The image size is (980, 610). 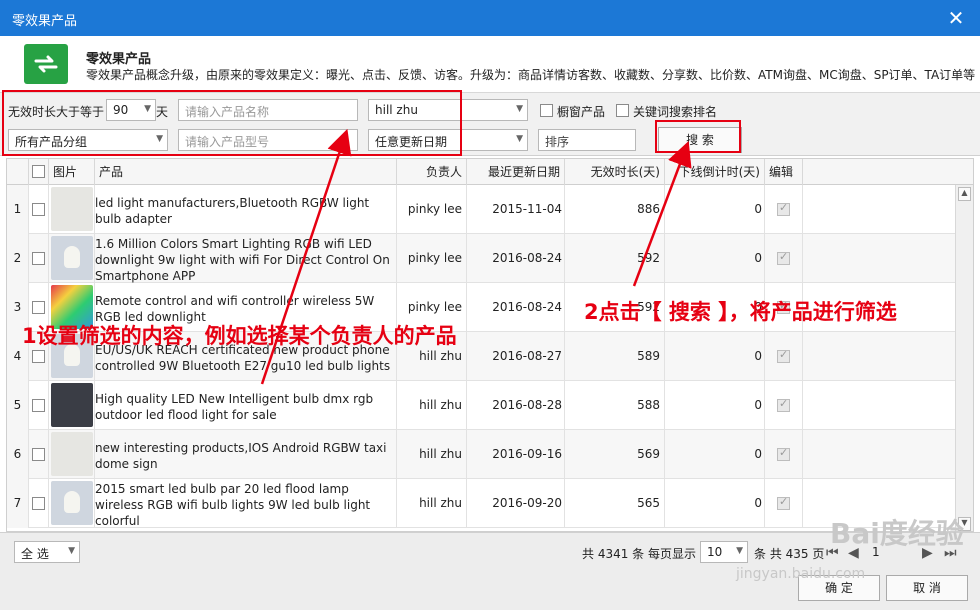 I want to click on duration-cell: 589, so click(x=615, y=356).